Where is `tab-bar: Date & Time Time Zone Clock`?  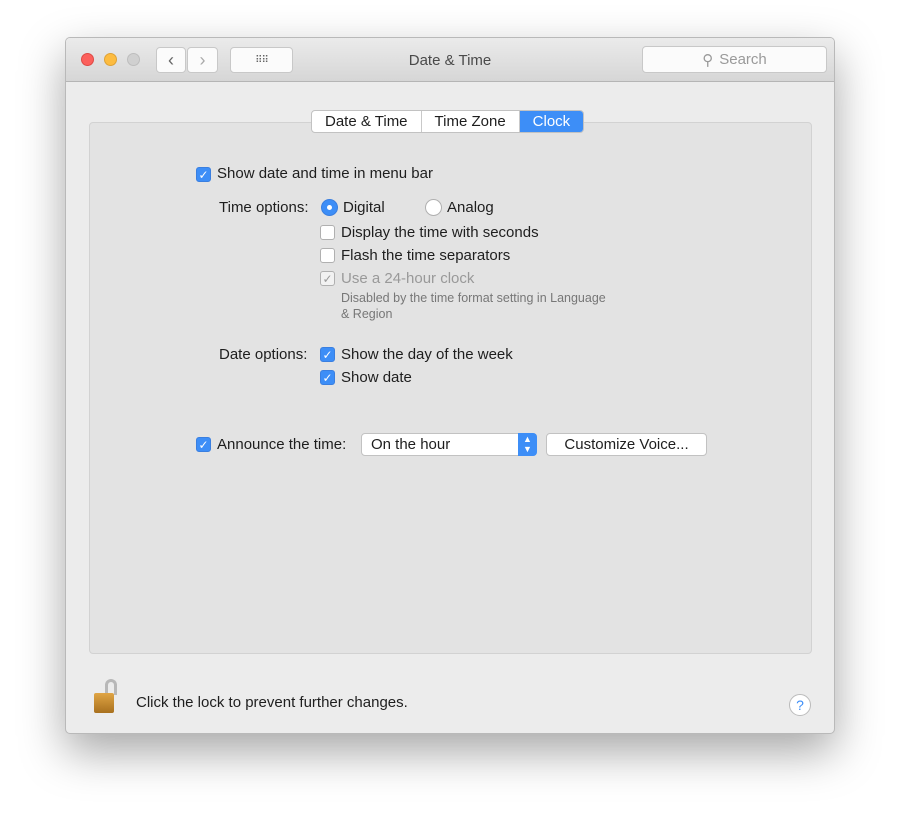
tab-bar: Date & Time Time Zone Clock is located at coordinates (448, 121).